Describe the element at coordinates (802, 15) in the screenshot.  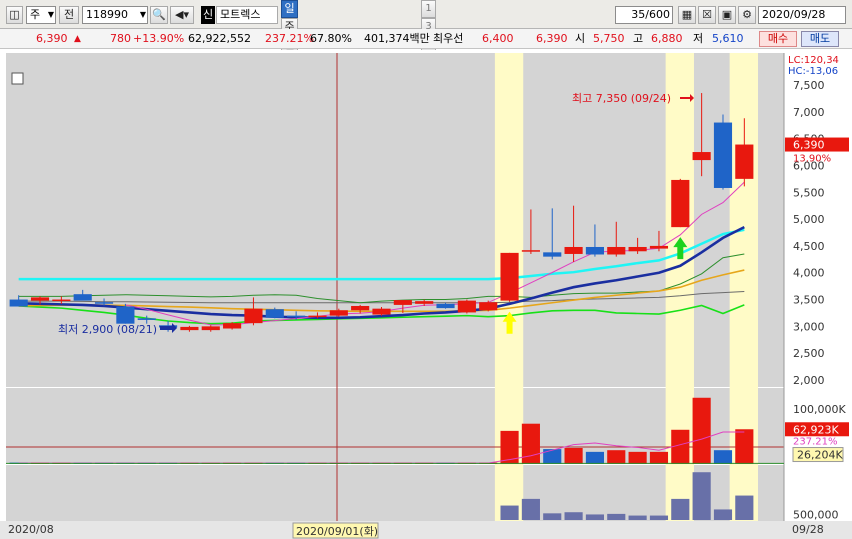
I see `date-input: 2020/09/28` at that location.